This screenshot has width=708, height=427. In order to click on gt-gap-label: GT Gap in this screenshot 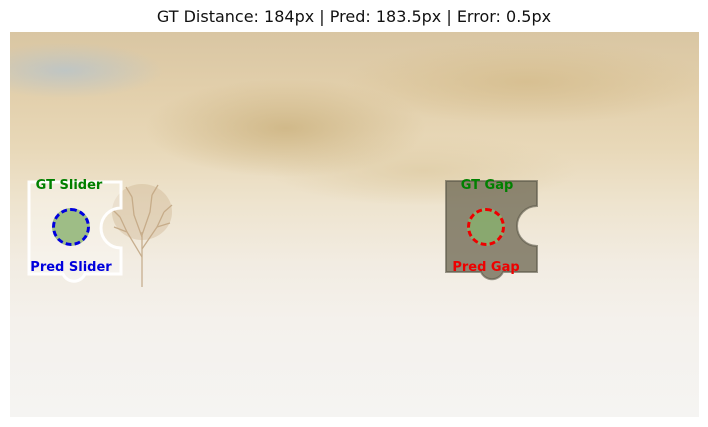, I will do `click(487, 185)`.